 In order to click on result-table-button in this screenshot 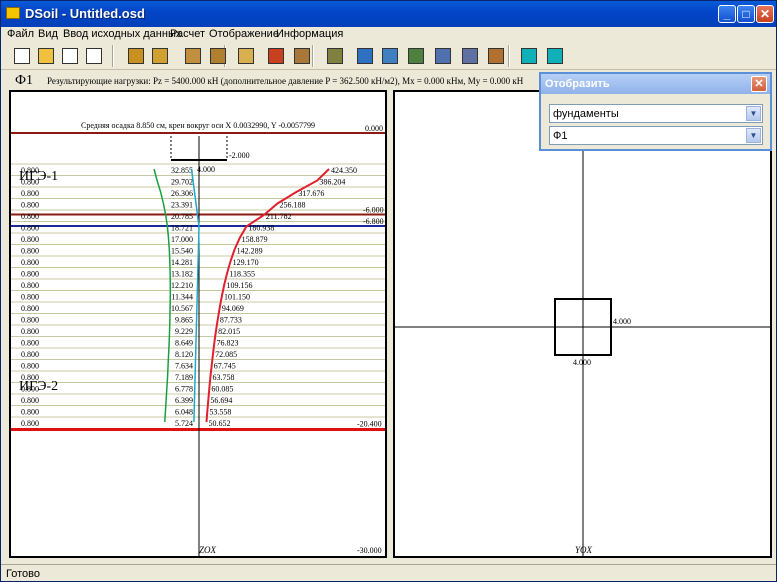, I will do `click(443, 56)`.